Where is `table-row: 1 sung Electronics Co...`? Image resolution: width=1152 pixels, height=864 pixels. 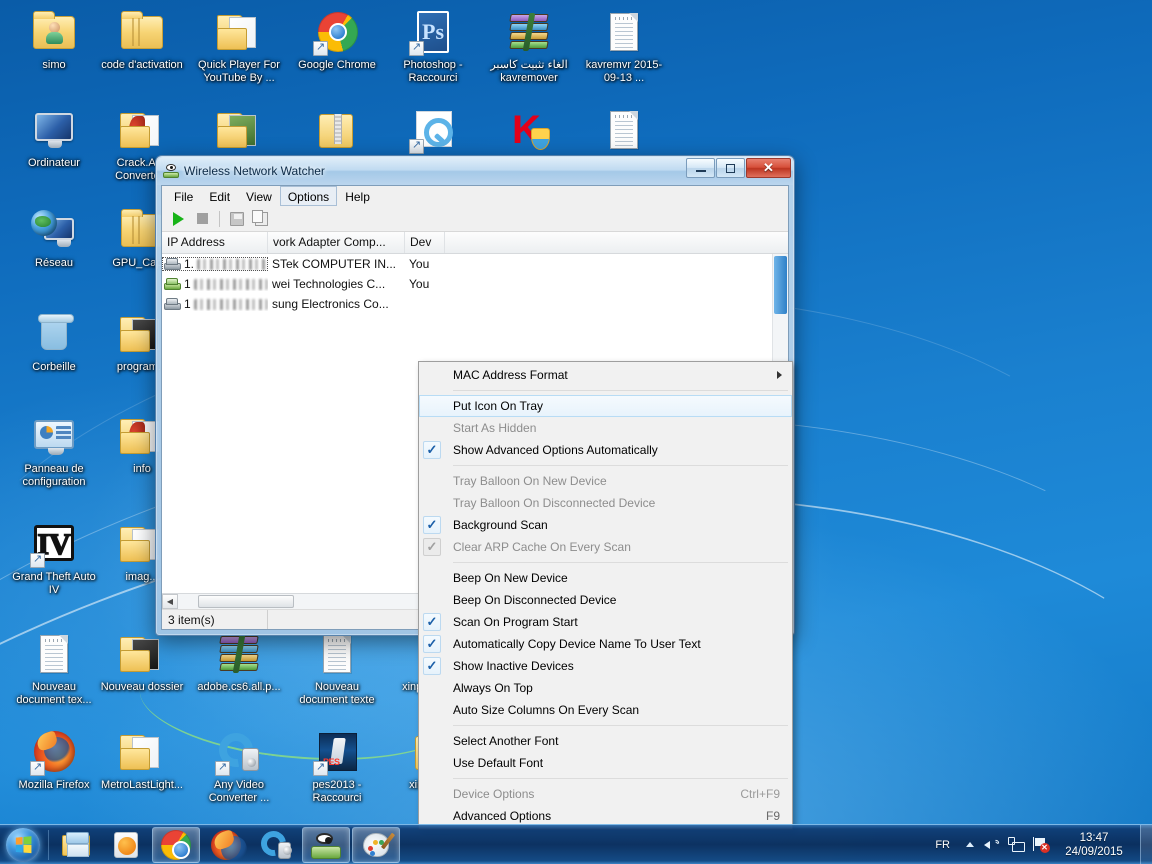
table-row: 1 sung Electronics Co... is located at coordinates (475, 304).